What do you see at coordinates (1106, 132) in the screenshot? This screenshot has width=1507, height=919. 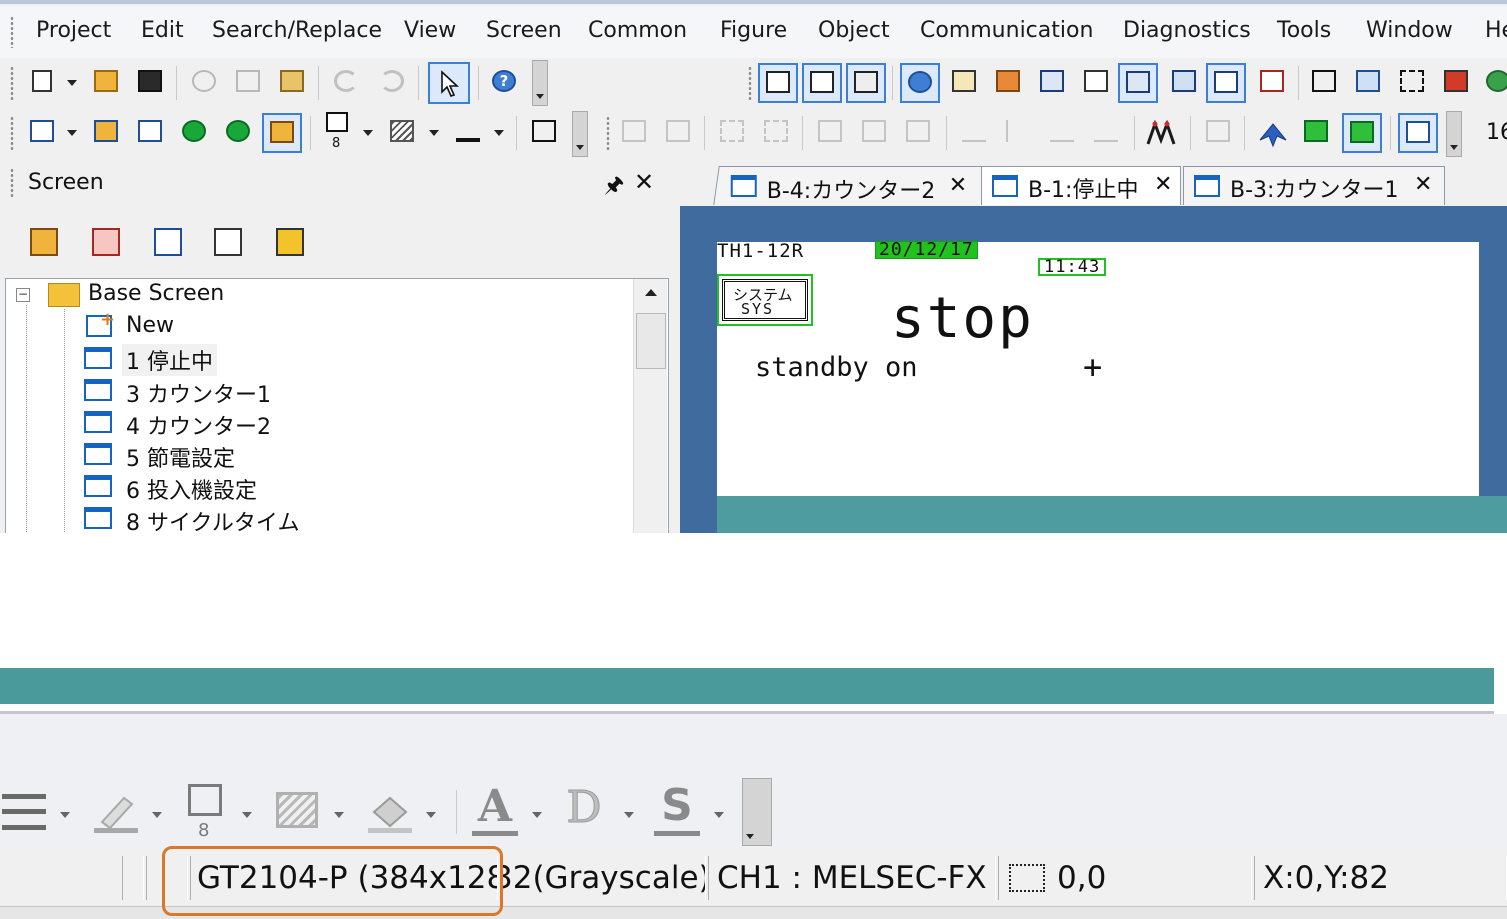 I see `flip-rotate-button` at bounding box center [1106, 132].